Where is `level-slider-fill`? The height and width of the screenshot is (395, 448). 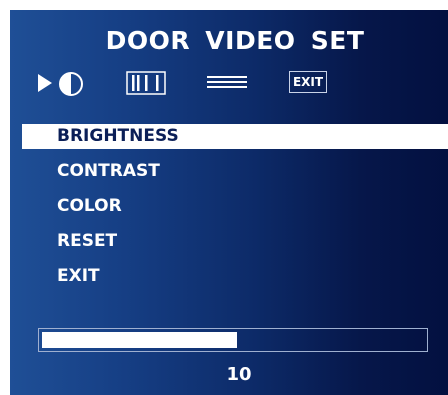
level-slider-fill is located at coordinates (139, 340).